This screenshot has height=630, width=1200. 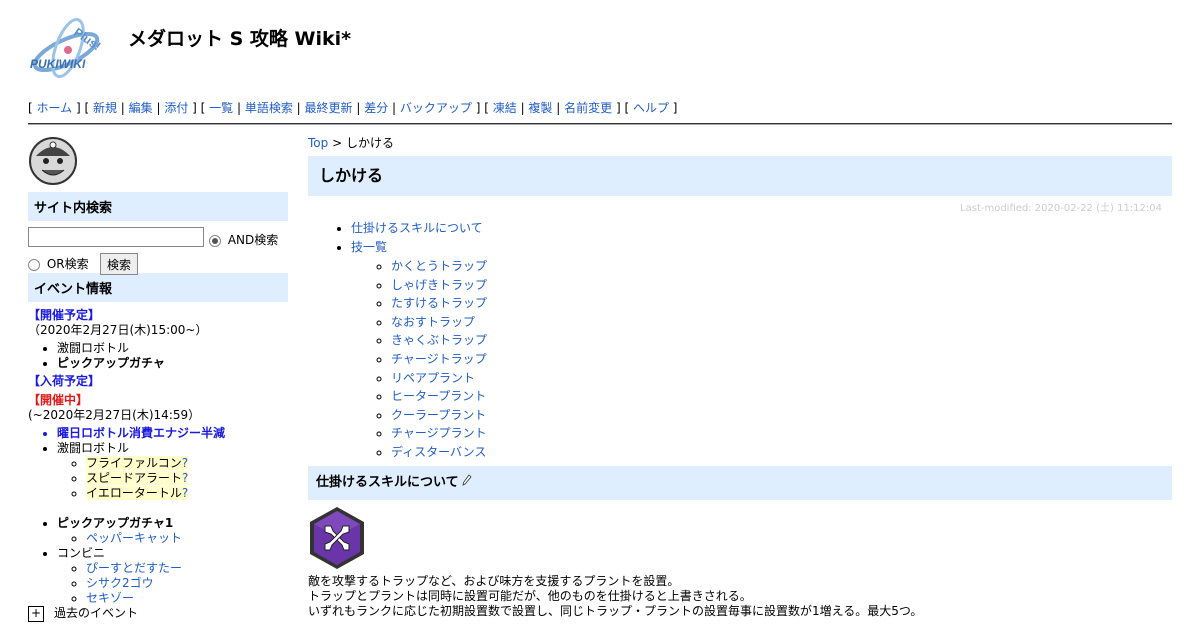 What do you see at coordinates (439, 266) in the screenshot?
I see `toc-link: かくとうトラップ` at bounding box center [439, 266].